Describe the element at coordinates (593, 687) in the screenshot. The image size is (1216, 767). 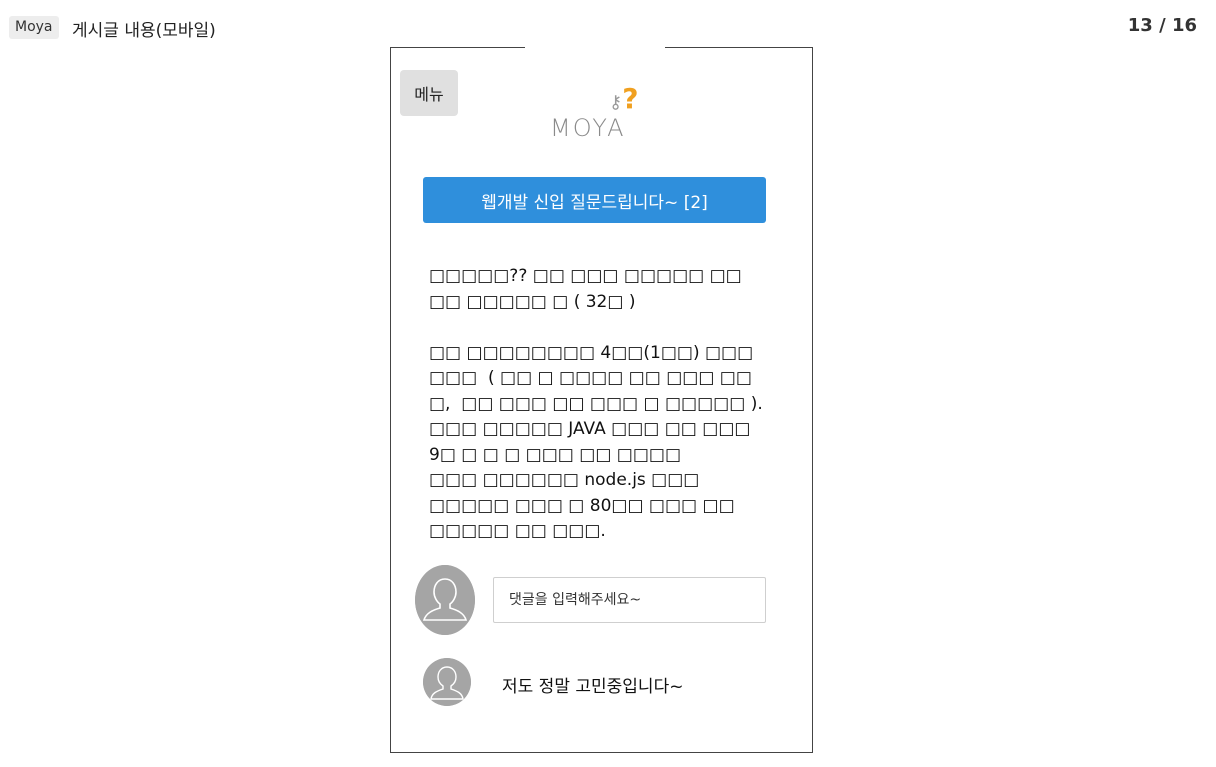
I see `comment-text: 저도 정말 고민중입니다~` at that location.